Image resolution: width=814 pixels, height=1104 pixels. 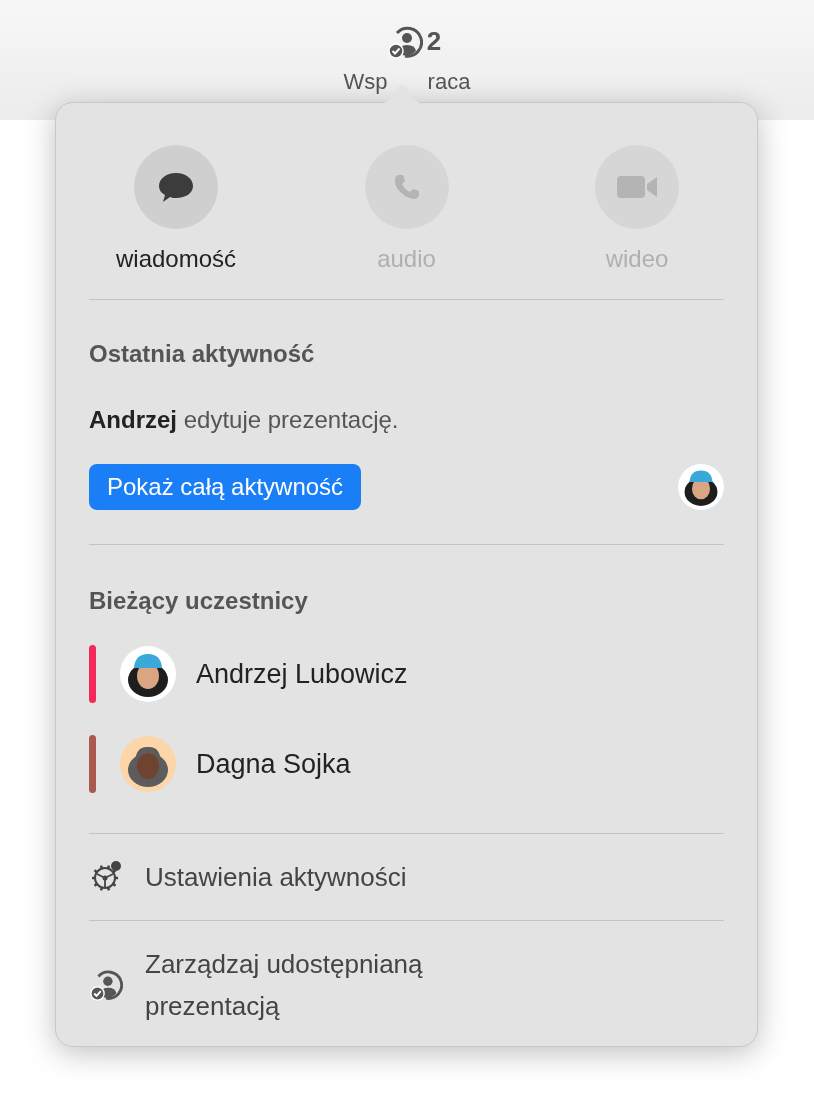 I want to click on show-activity-button: Pokaż całą aktywność, so click(x=225, y=487).